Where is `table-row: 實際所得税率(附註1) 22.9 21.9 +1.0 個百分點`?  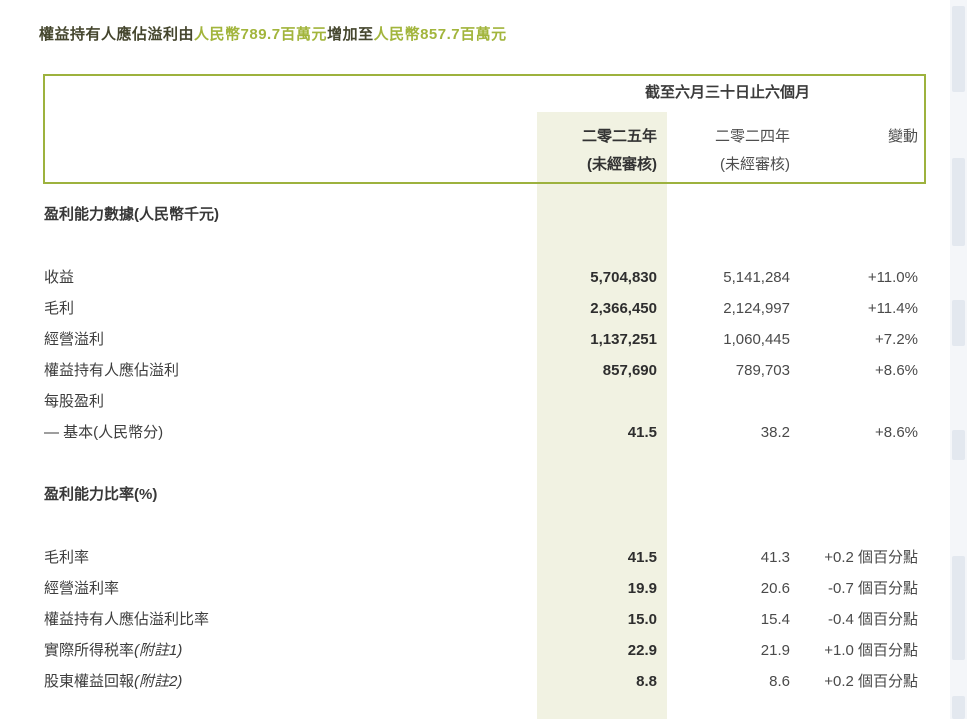
table-row: 實際所得税率(附註1) 22.9 21.9 +1.0 個百分點 is located at coordinates (483, 651).